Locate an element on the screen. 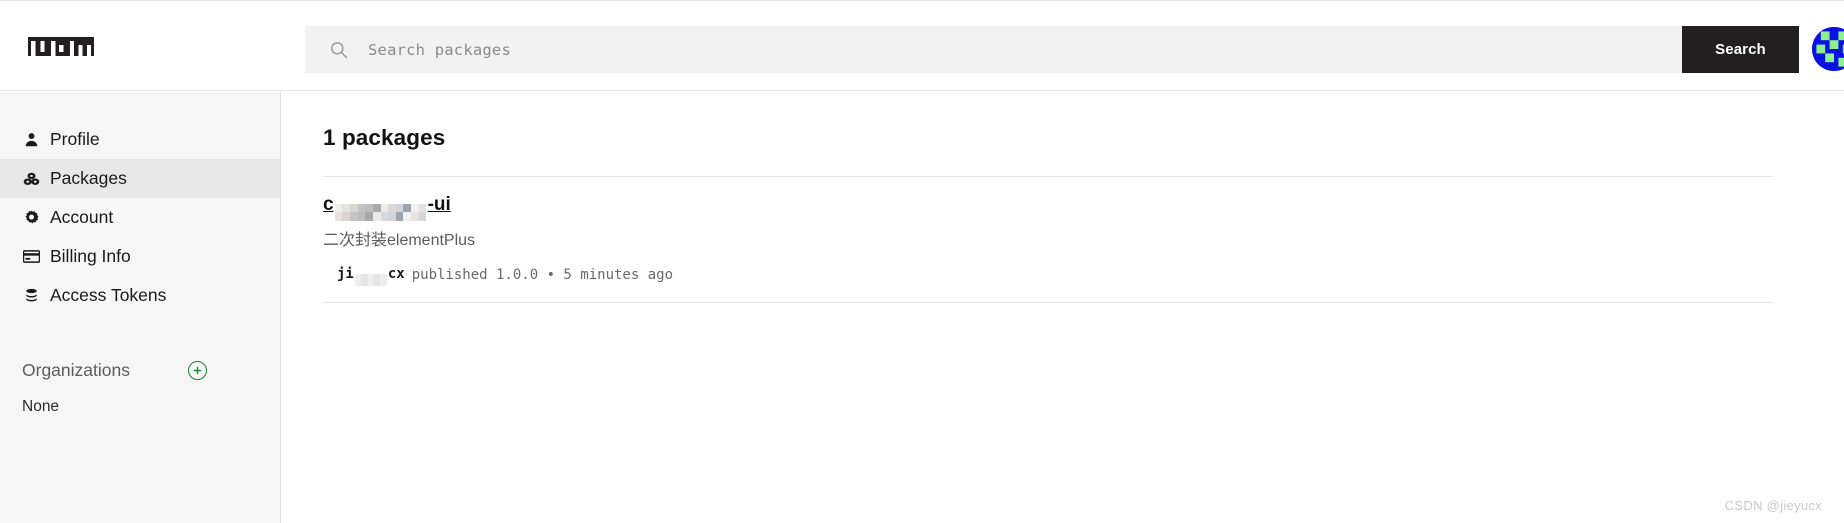 The image size is (1844, 523). sidebar-item-label: Access Tokens is located at coordinates (108, 294).